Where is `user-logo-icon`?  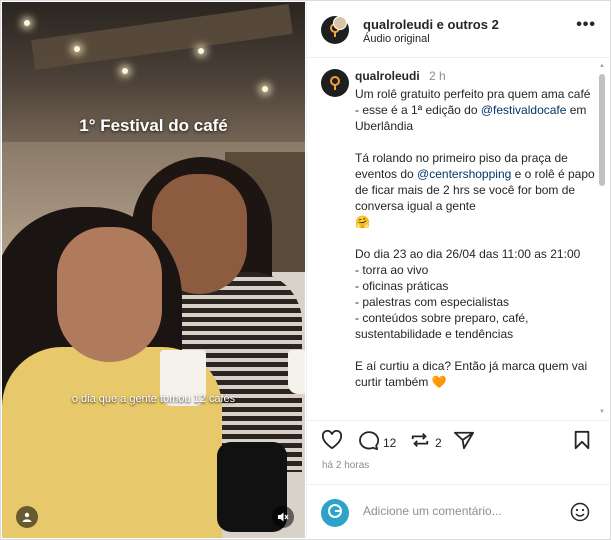 user-logo-icon is located at coordinates (335, 513).